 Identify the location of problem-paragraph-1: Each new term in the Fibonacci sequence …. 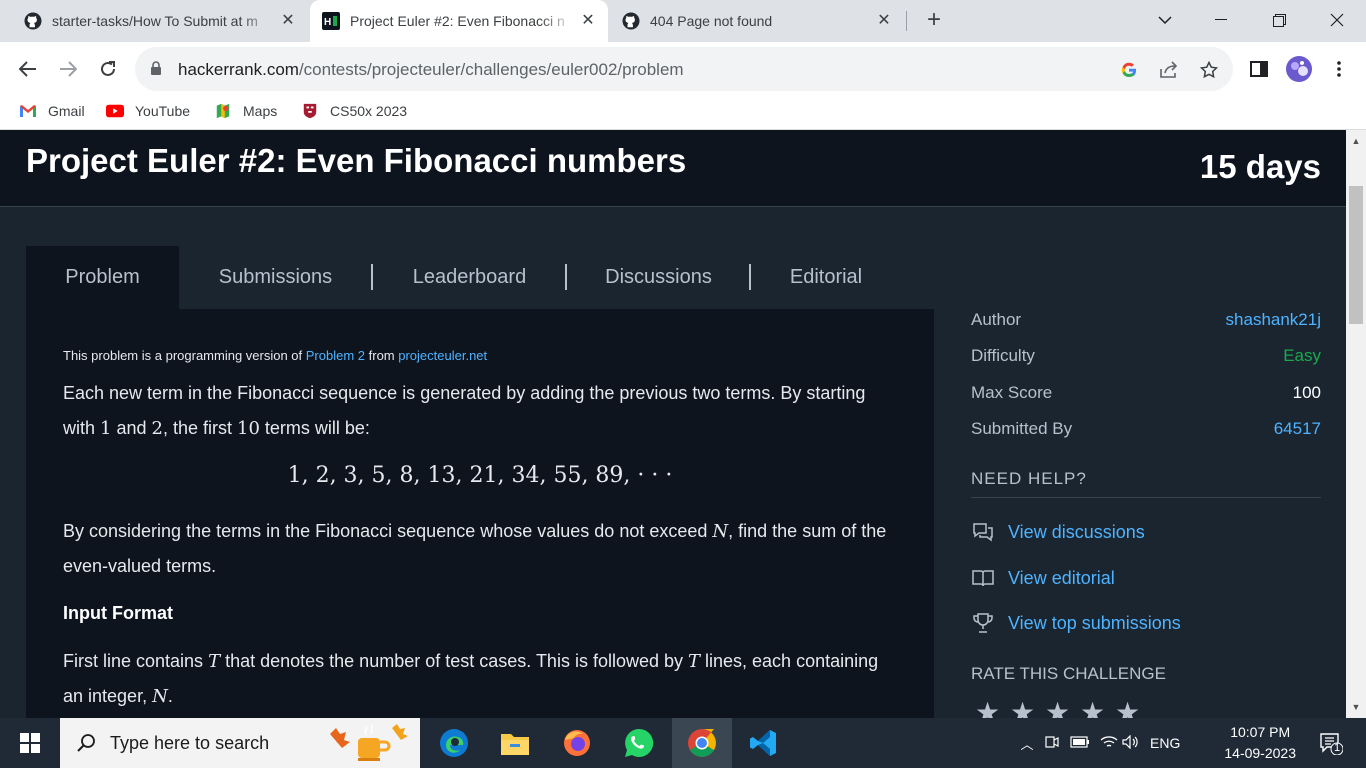
(464, 411).